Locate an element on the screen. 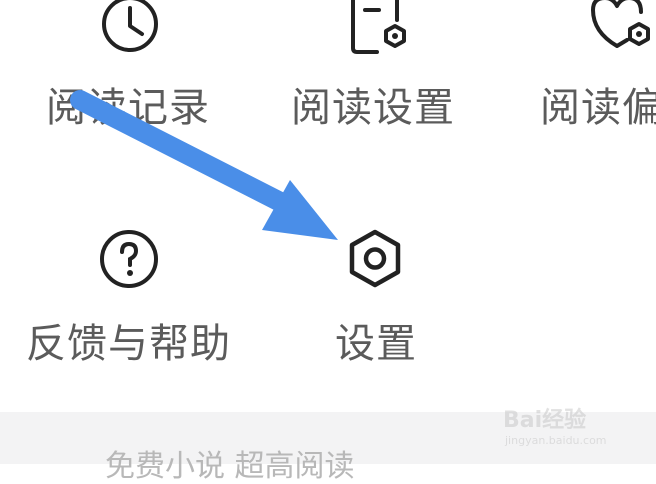  watermark-url: jingyan.baidu.com is located at coordinates (556, 440).